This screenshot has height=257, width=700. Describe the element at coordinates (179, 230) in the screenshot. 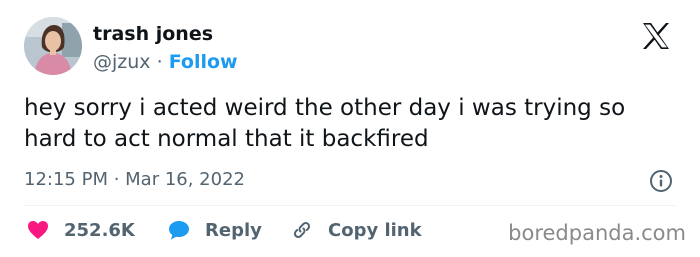

I see `reply-bubble-icon` at that location.